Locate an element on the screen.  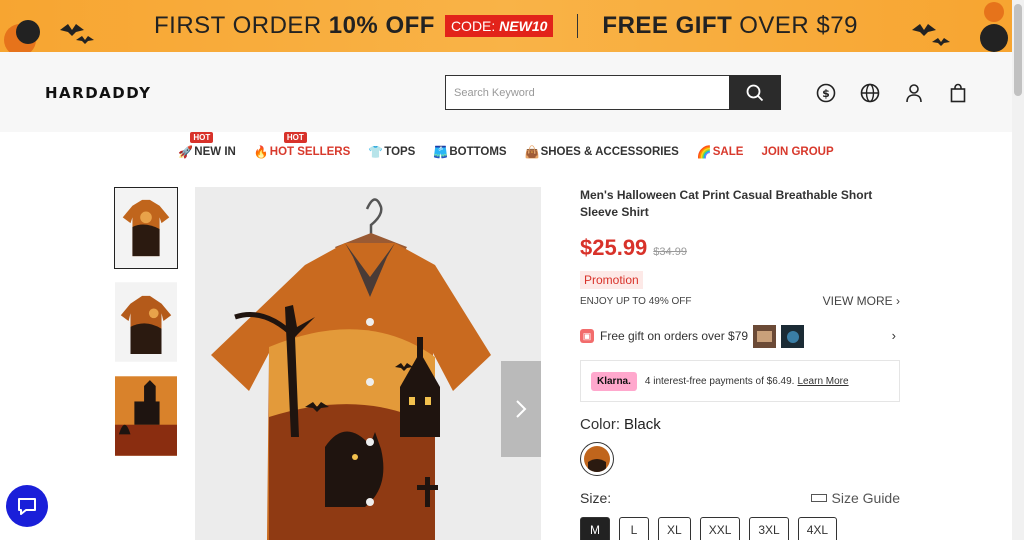
halloween-decoration-left is located at coordinates (49, 36).